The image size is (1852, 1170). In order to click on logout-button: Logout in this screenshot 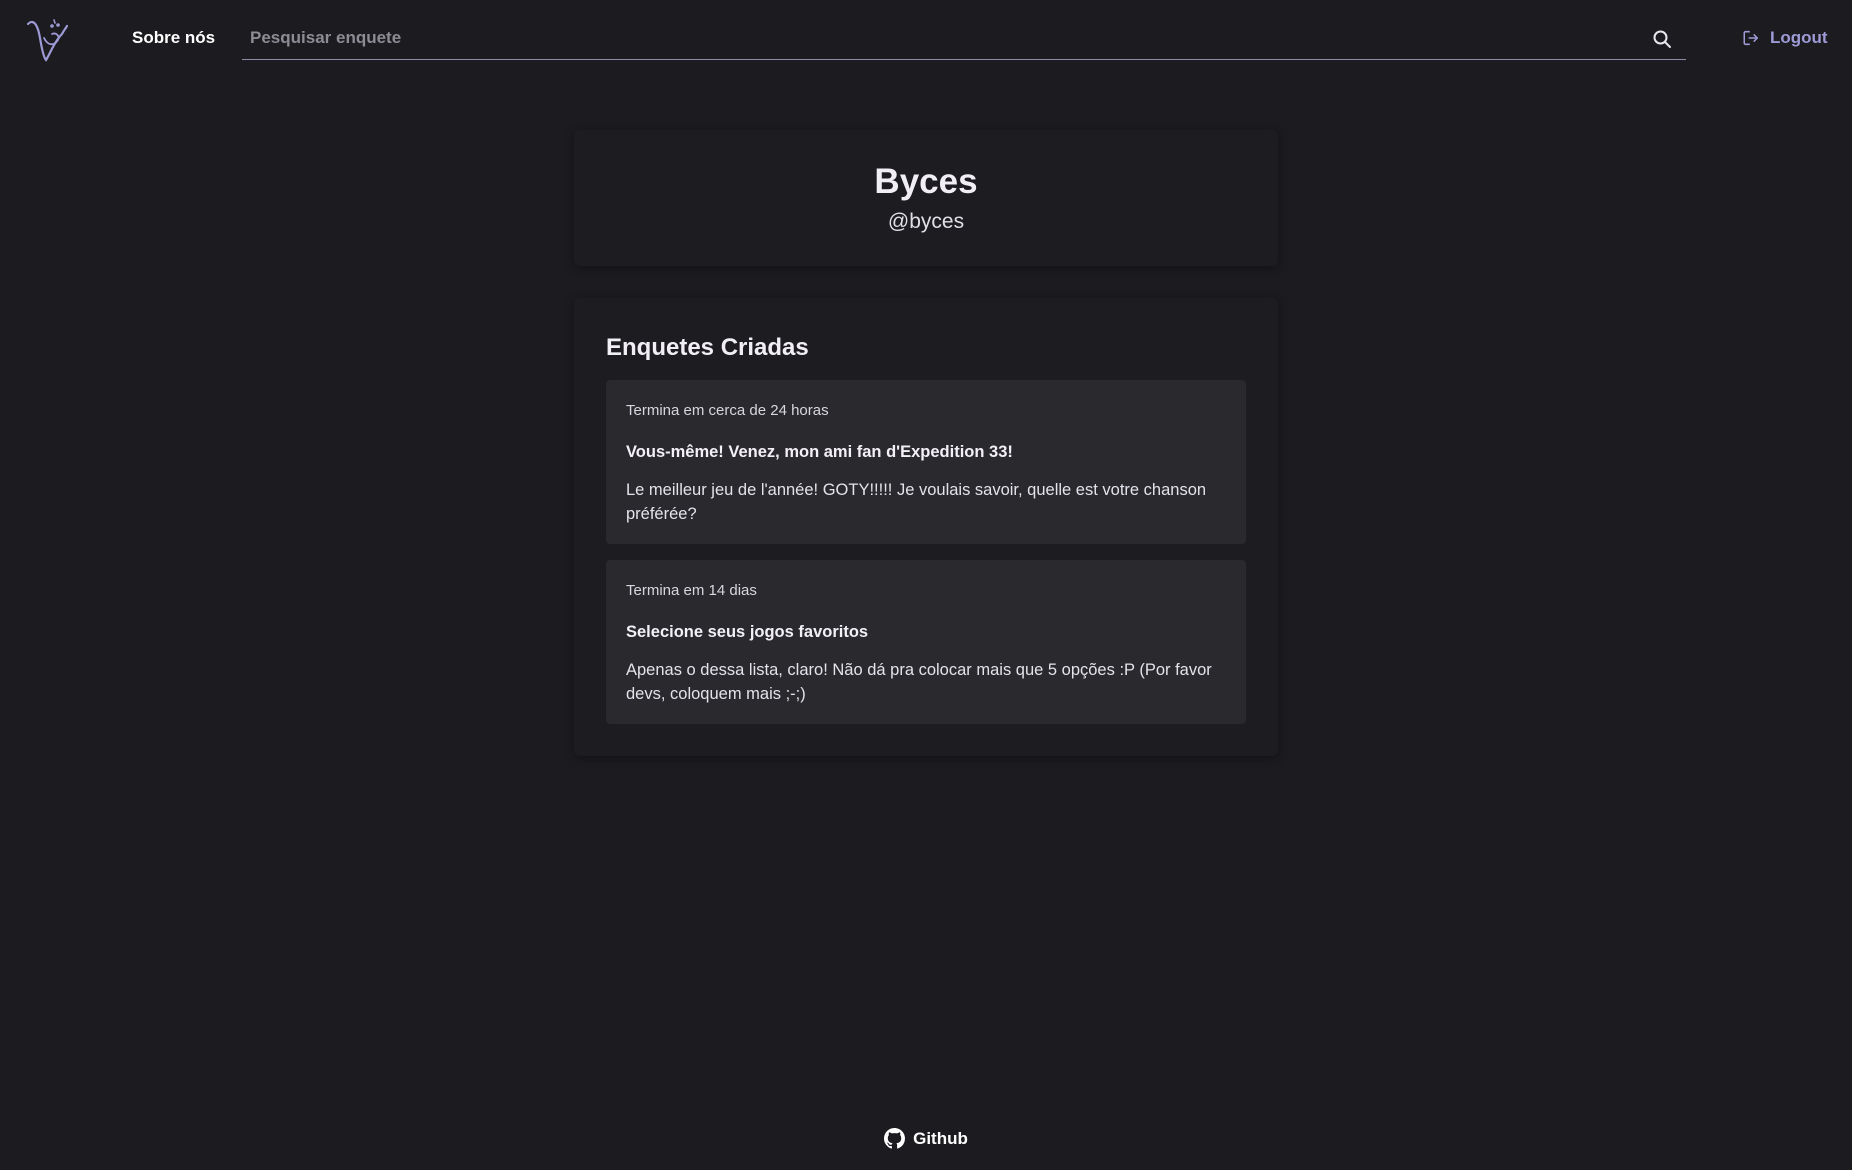, I will do `click(1785, 38)`.